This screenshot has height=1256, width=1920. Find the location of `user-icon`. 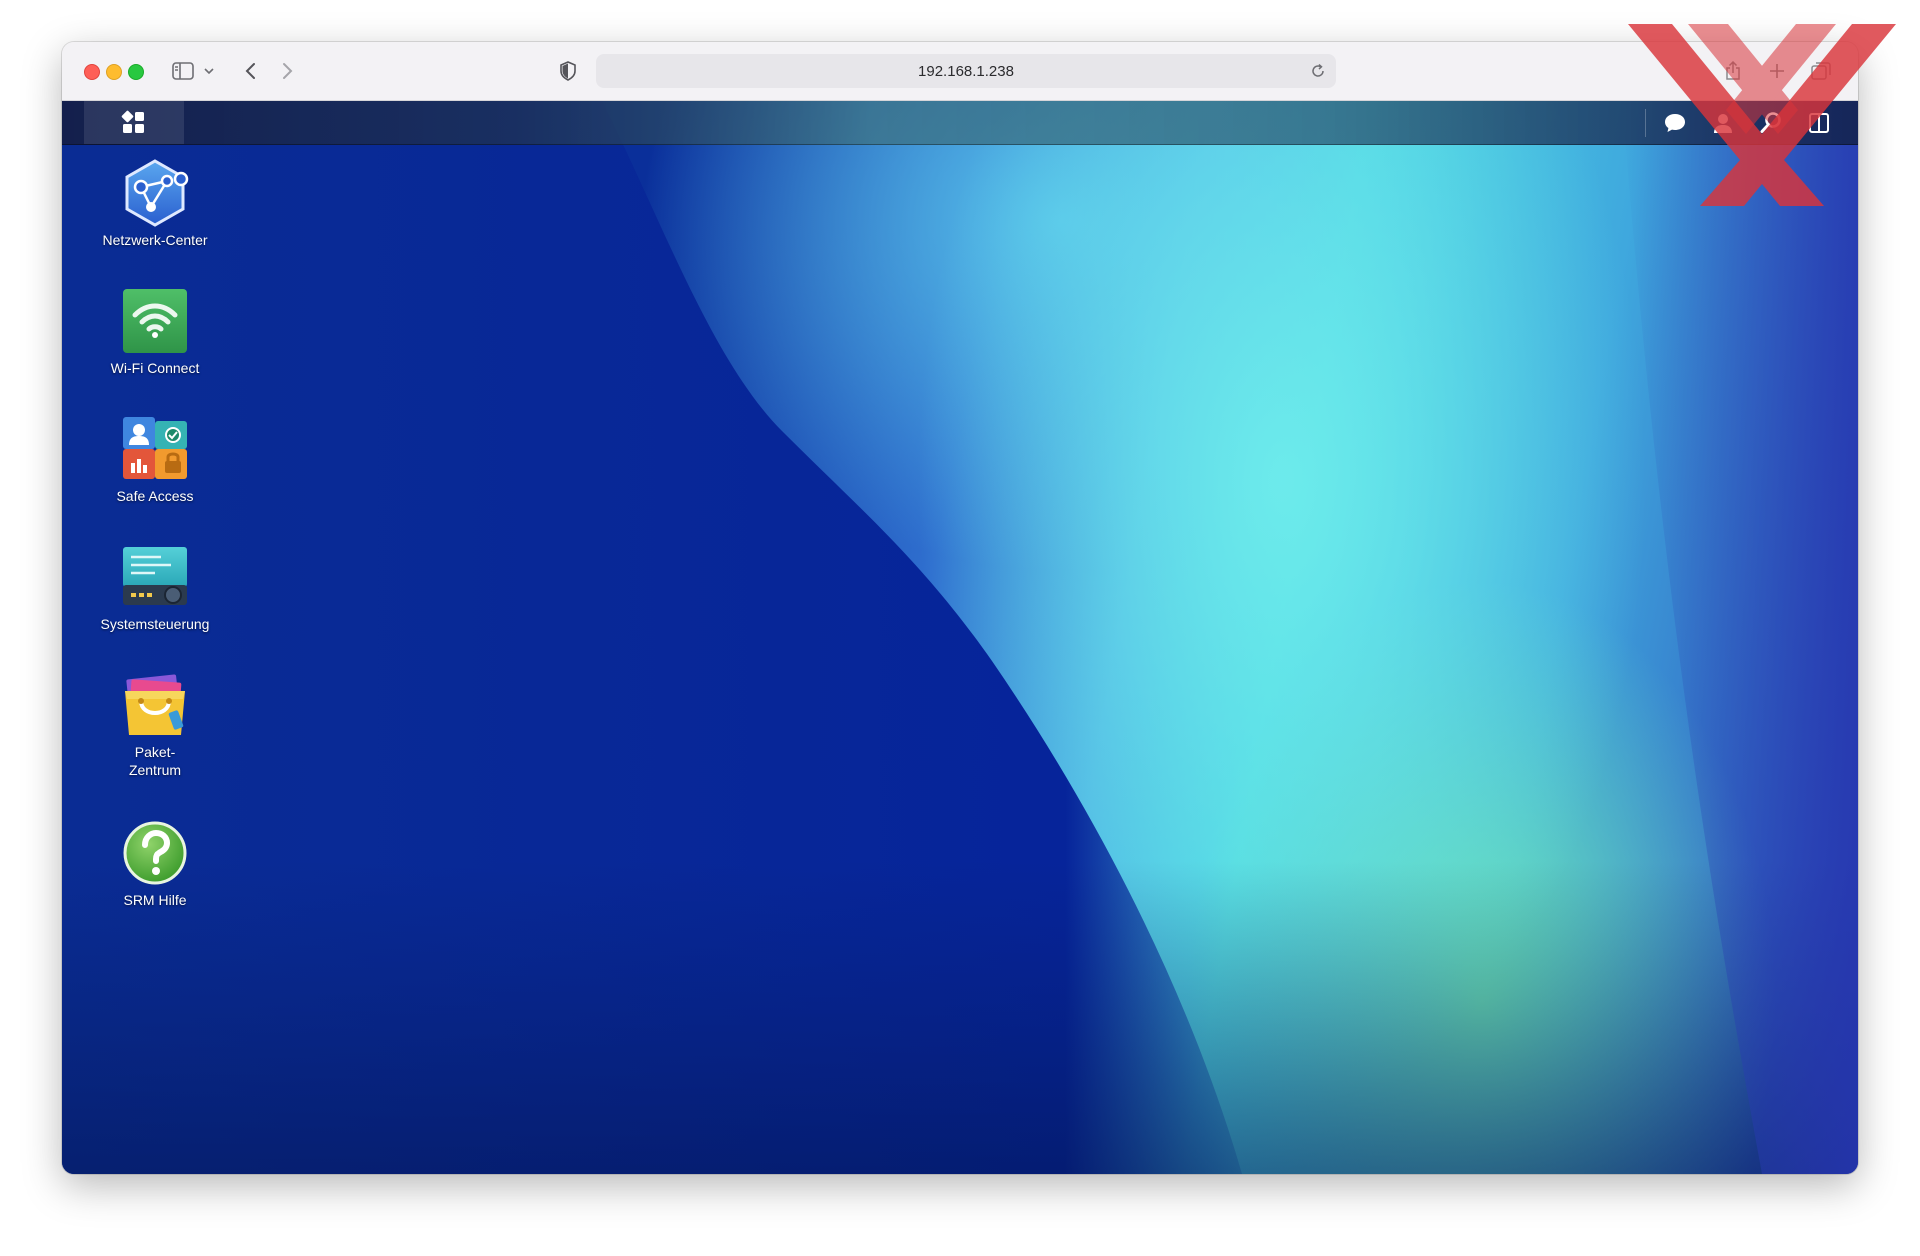

user-icon is located at coordinates (1723, 123).